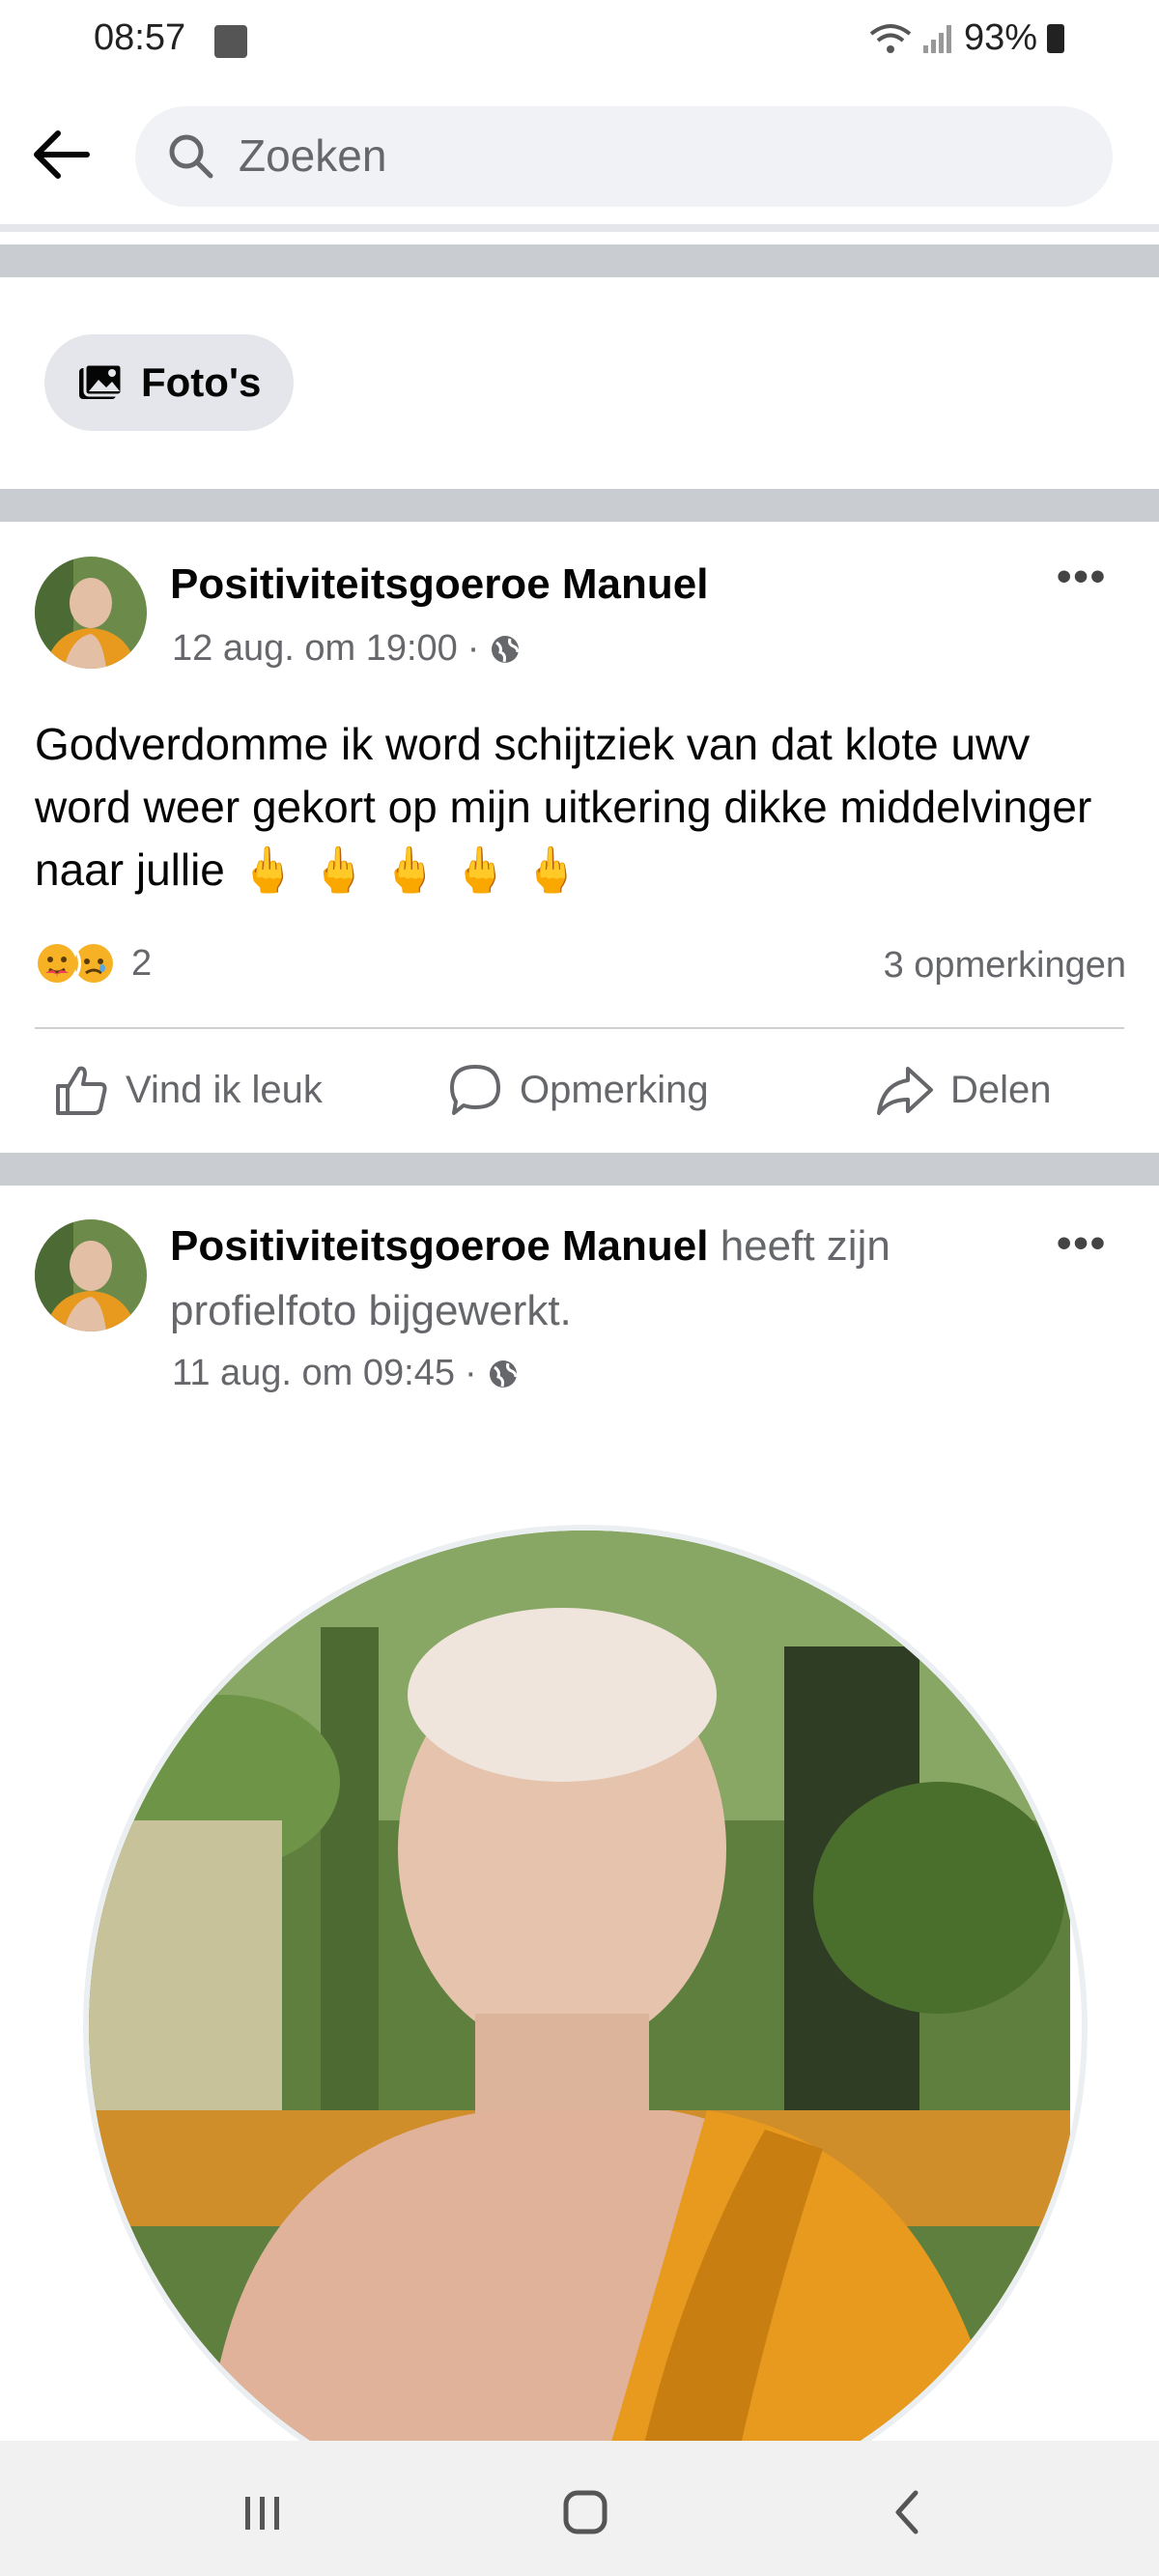  I want to click on post-header: Positiviteitsgoeroe Manuel heeft zijn, so click(530, 1247).